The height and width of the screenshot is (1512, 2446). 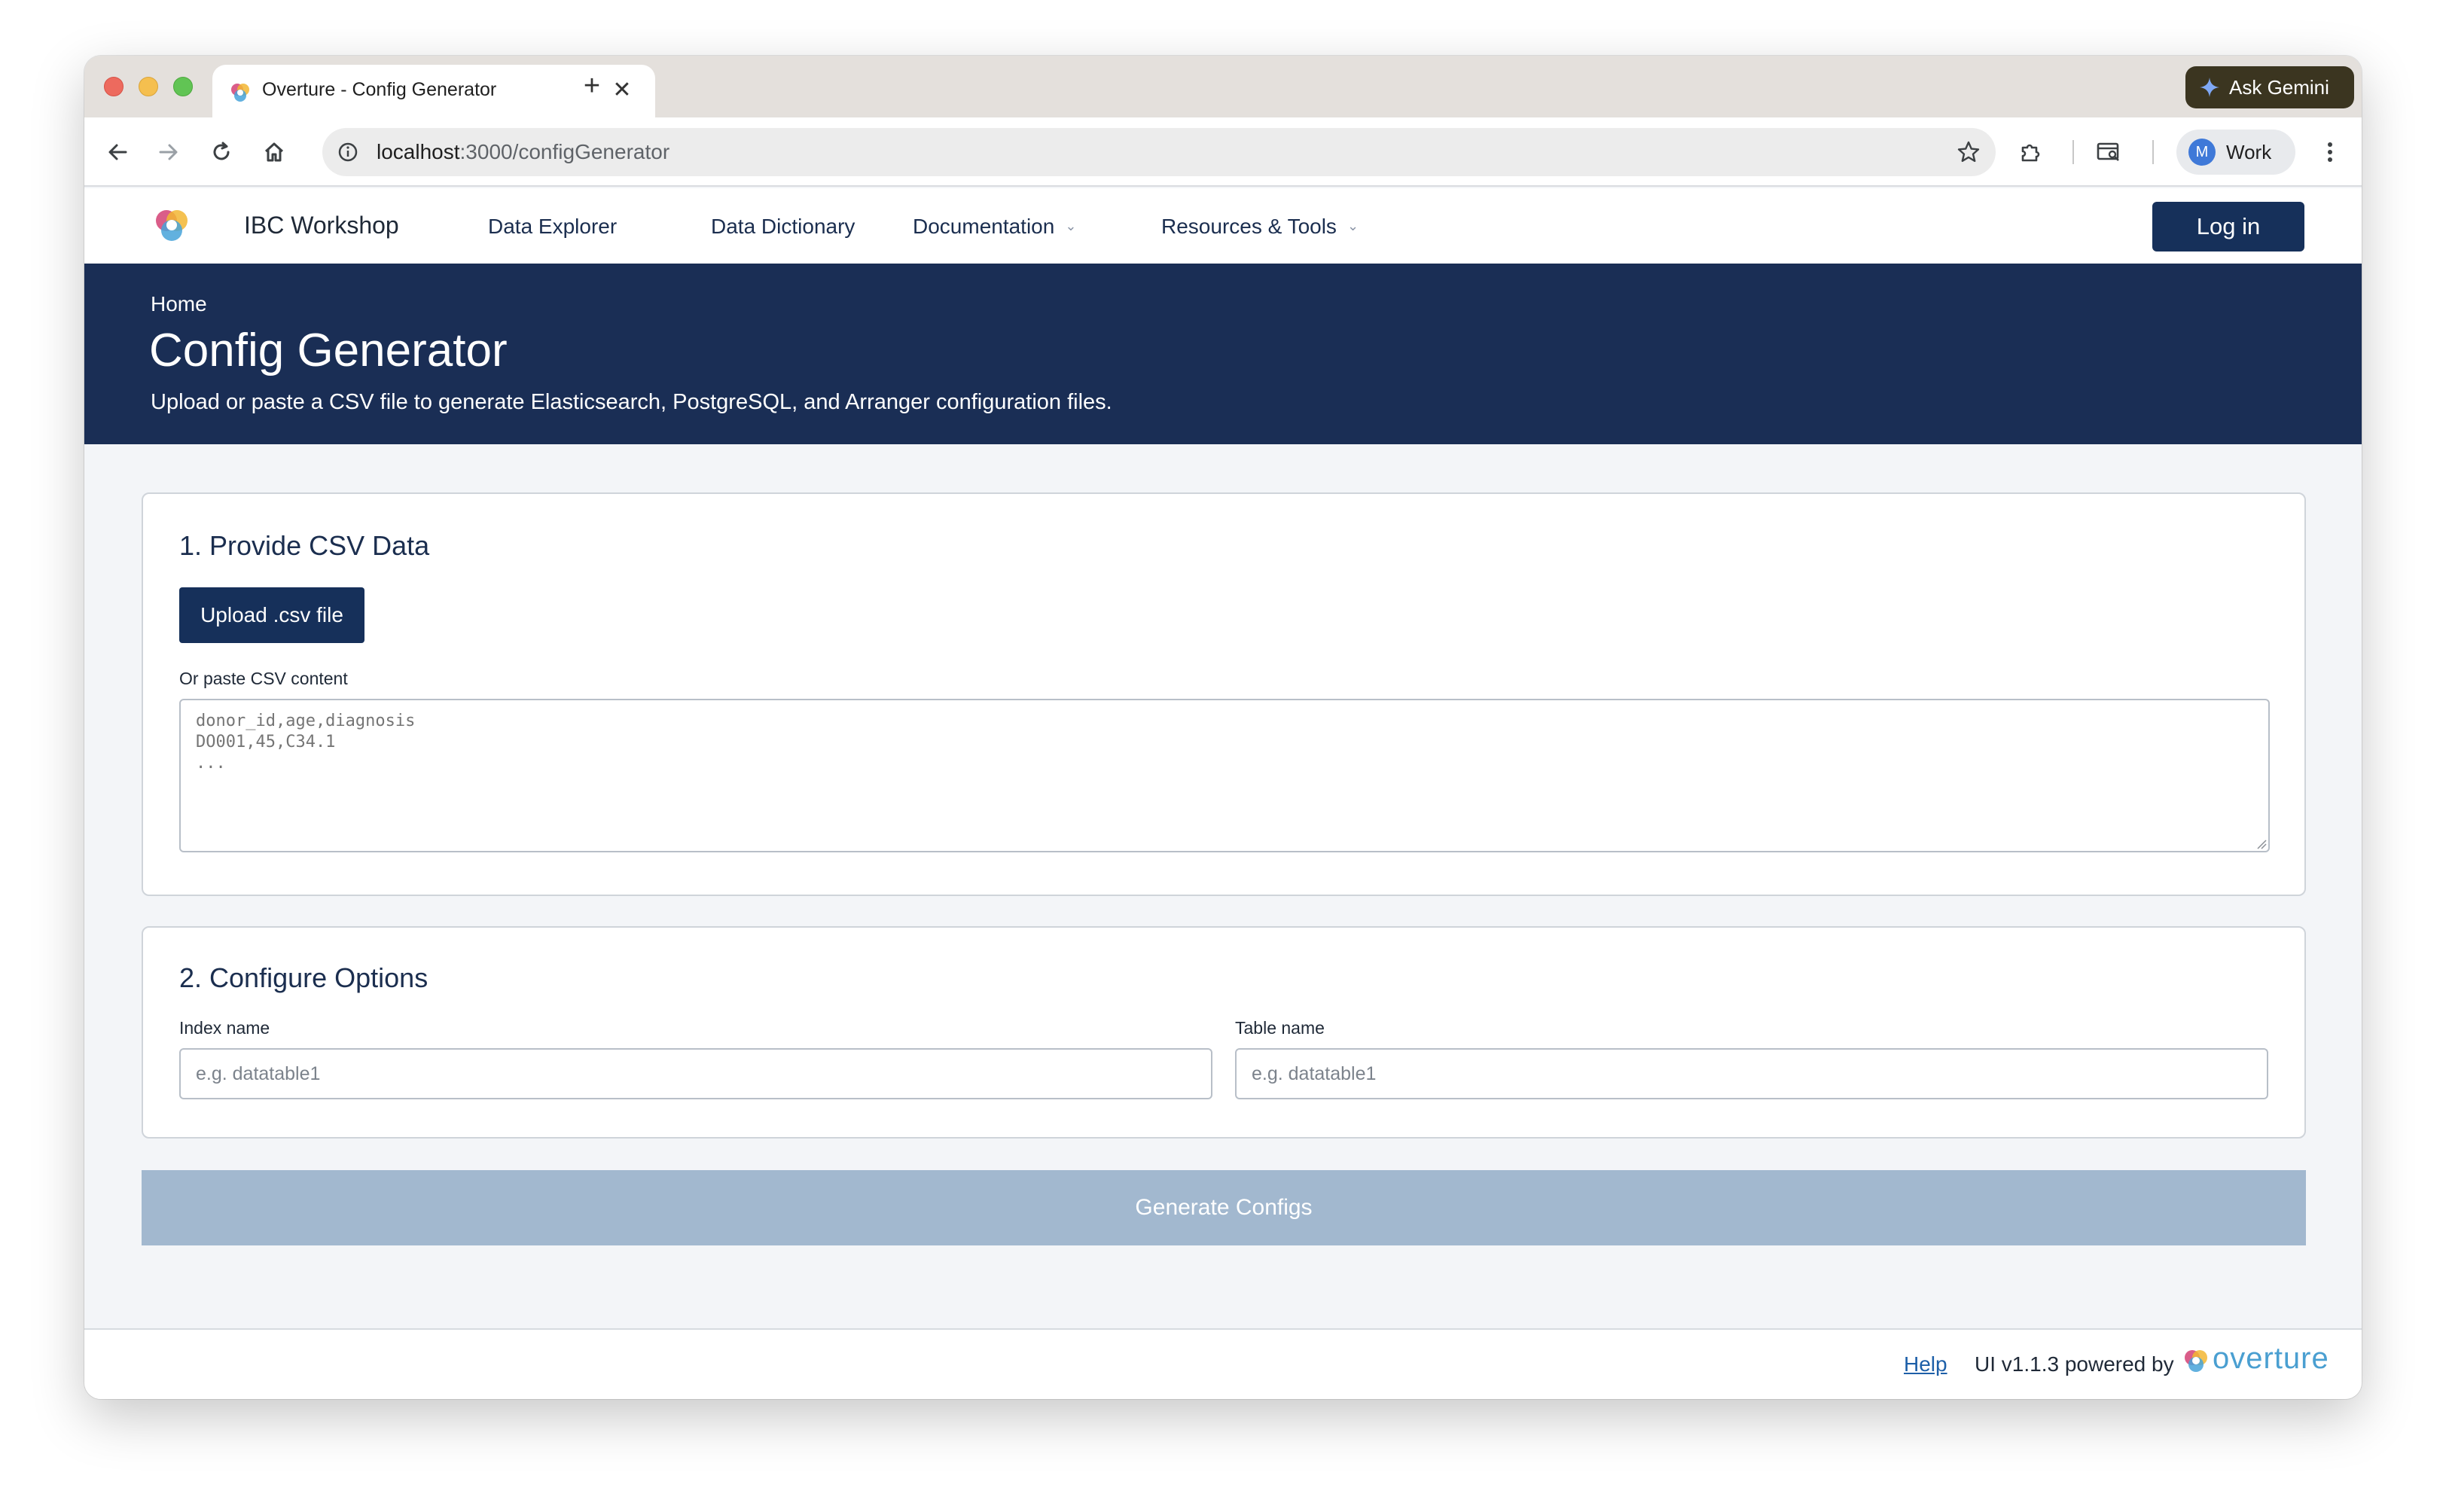 I want to click on tab-title: Overture - Config Generator, so click(x=379, y=89).